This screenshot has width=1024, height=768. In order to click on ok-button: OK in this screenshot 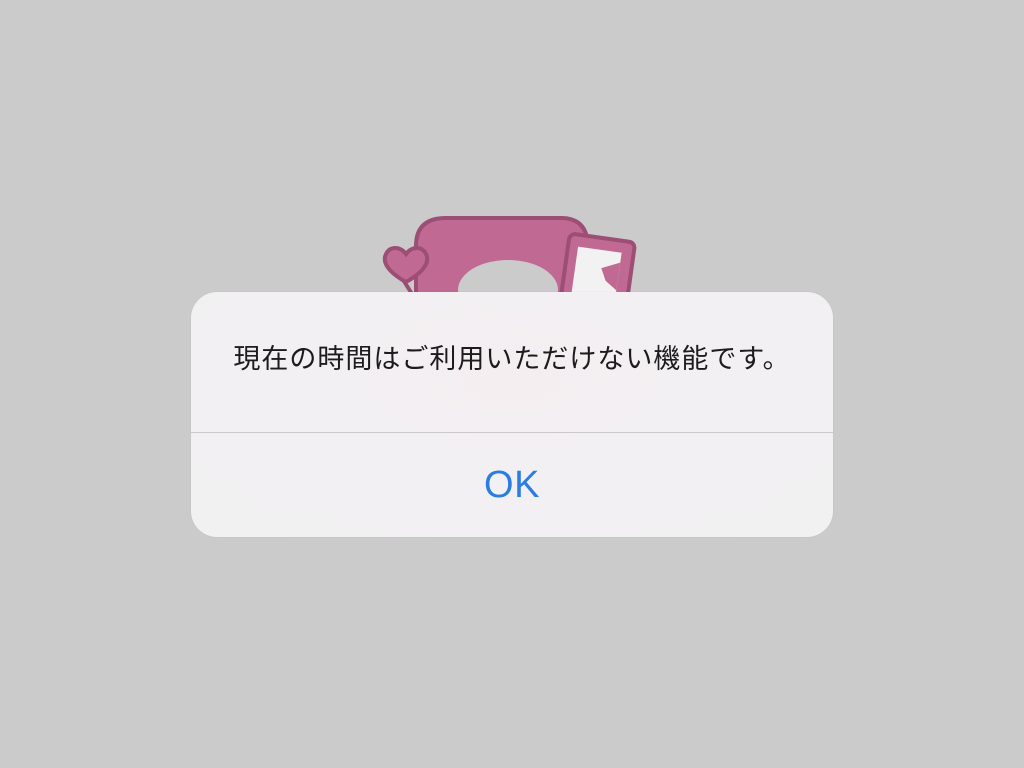, I will do `click(512, 485)`.